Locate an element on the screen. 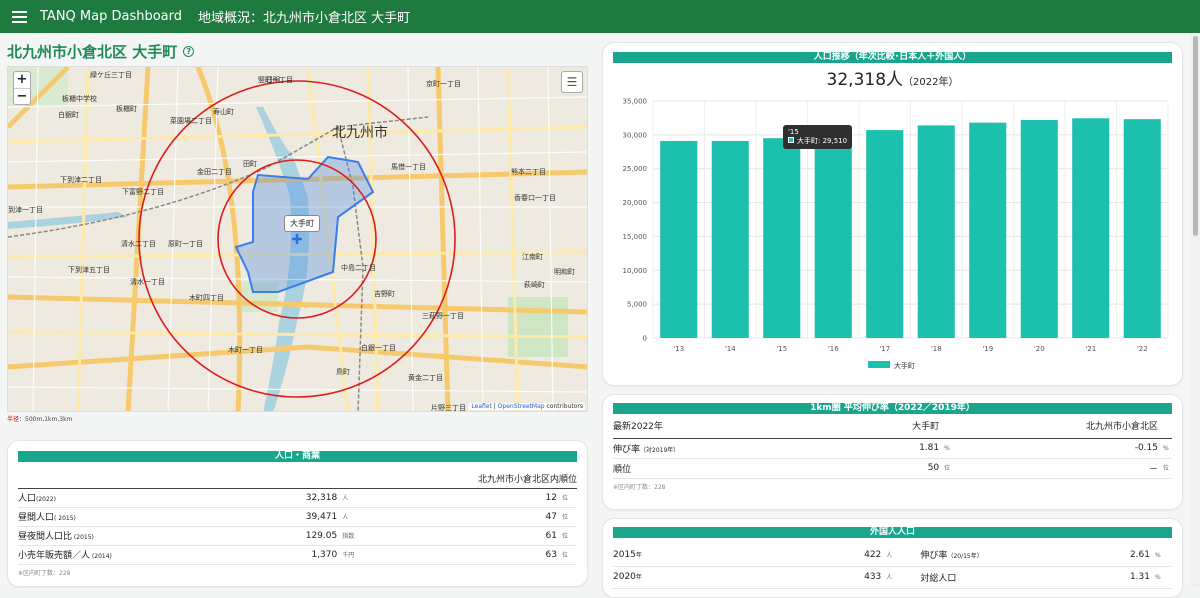 The width and height of the screenshot is (1200, 598). row-year: 2020 is located at coordinates (624, 577).